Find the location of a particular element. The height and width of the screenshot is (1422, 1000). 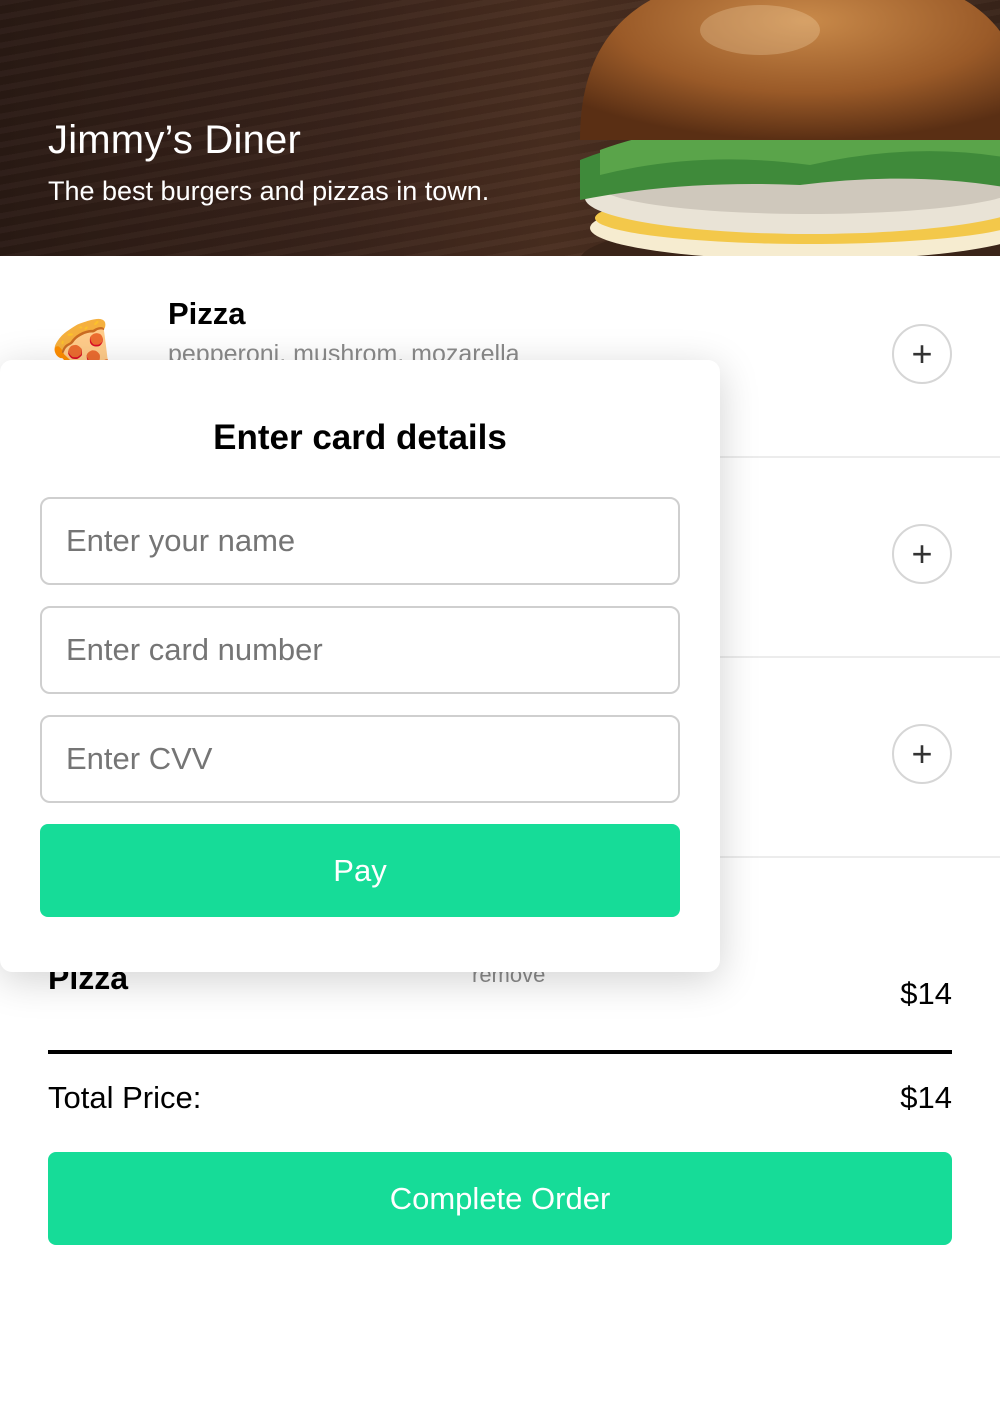

add-pizza-button: + is located at coordinates (922, 354).